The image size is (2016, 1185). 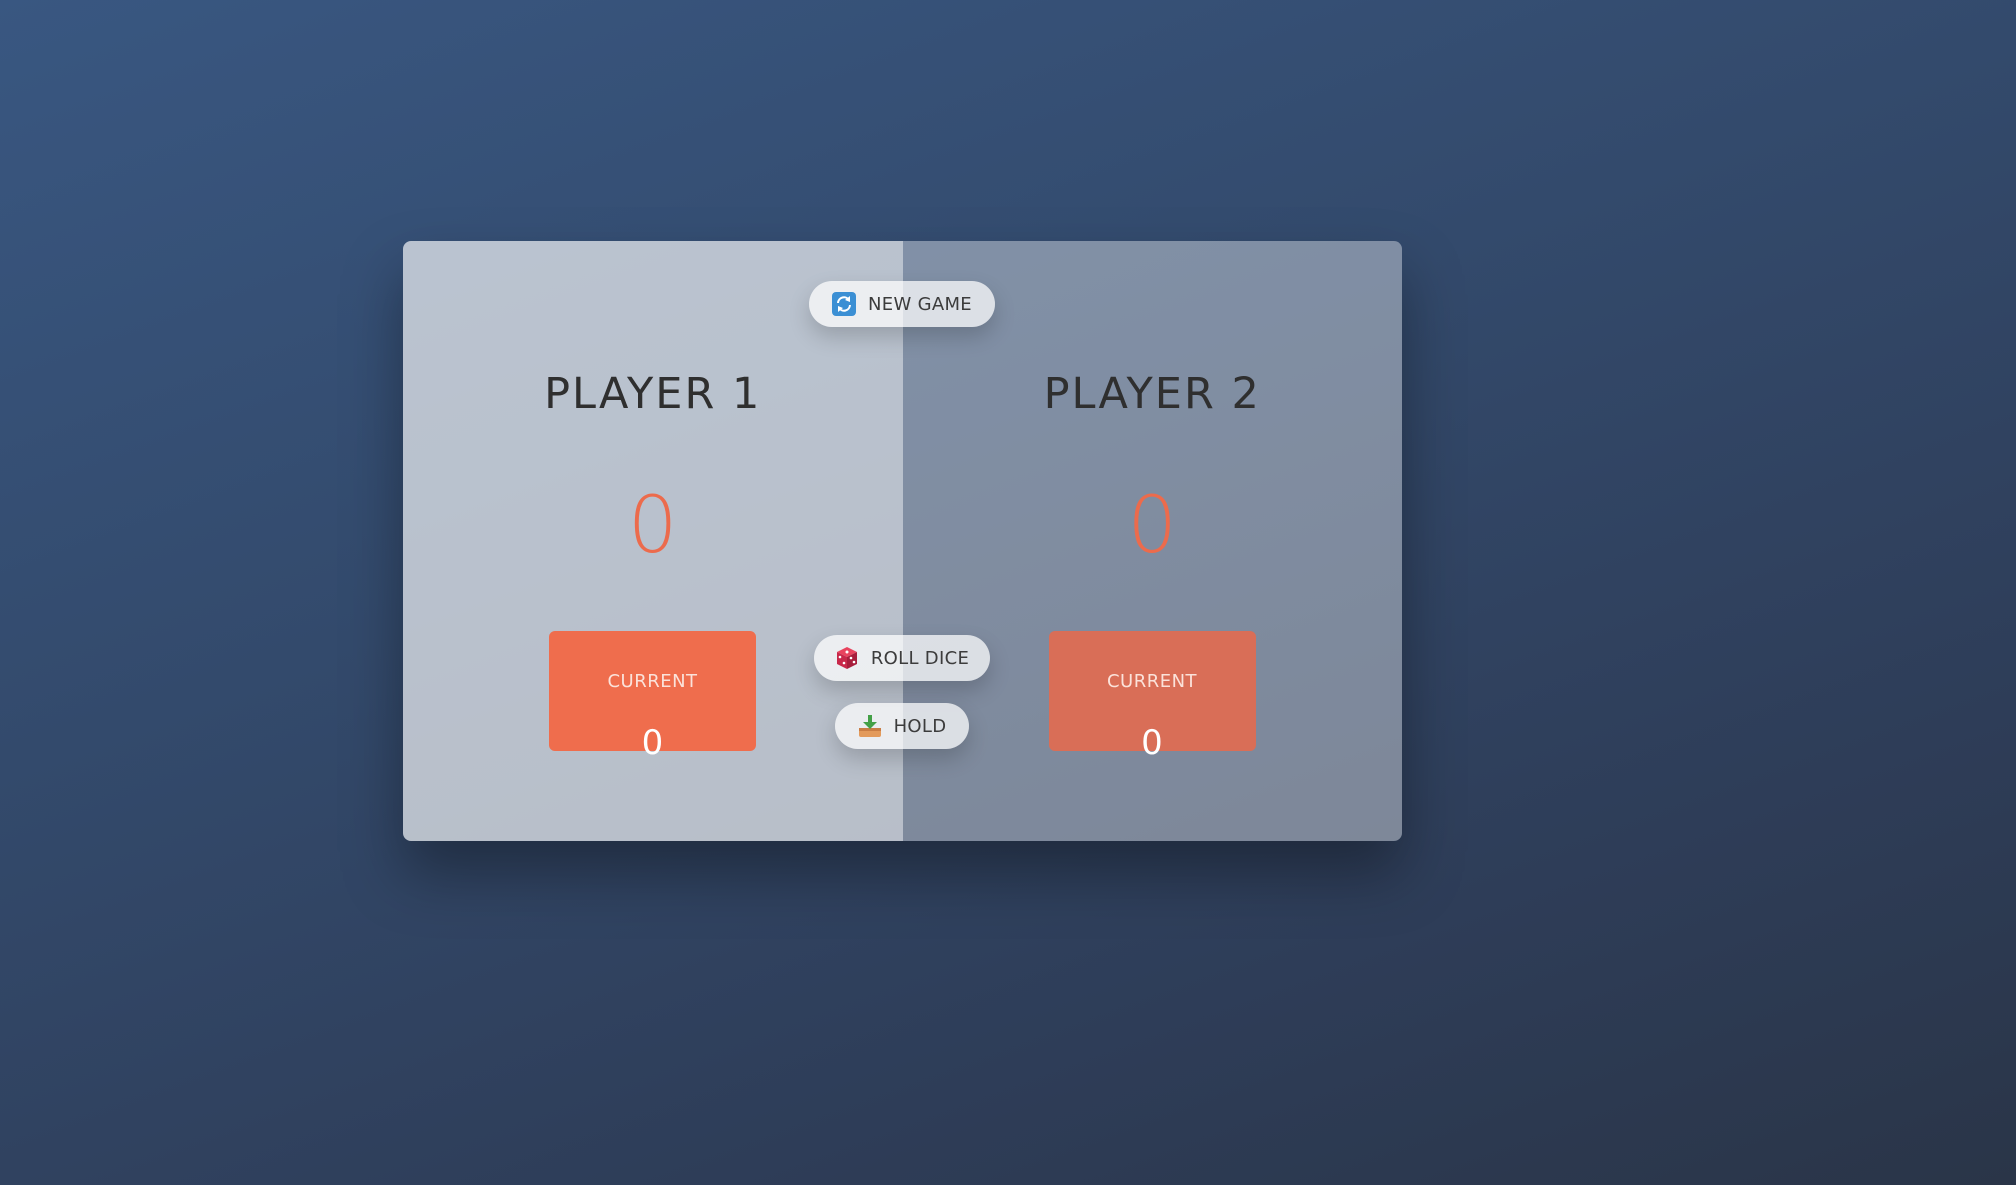 I want to click on hold-button: HOLD, so click(x=902, y=726).